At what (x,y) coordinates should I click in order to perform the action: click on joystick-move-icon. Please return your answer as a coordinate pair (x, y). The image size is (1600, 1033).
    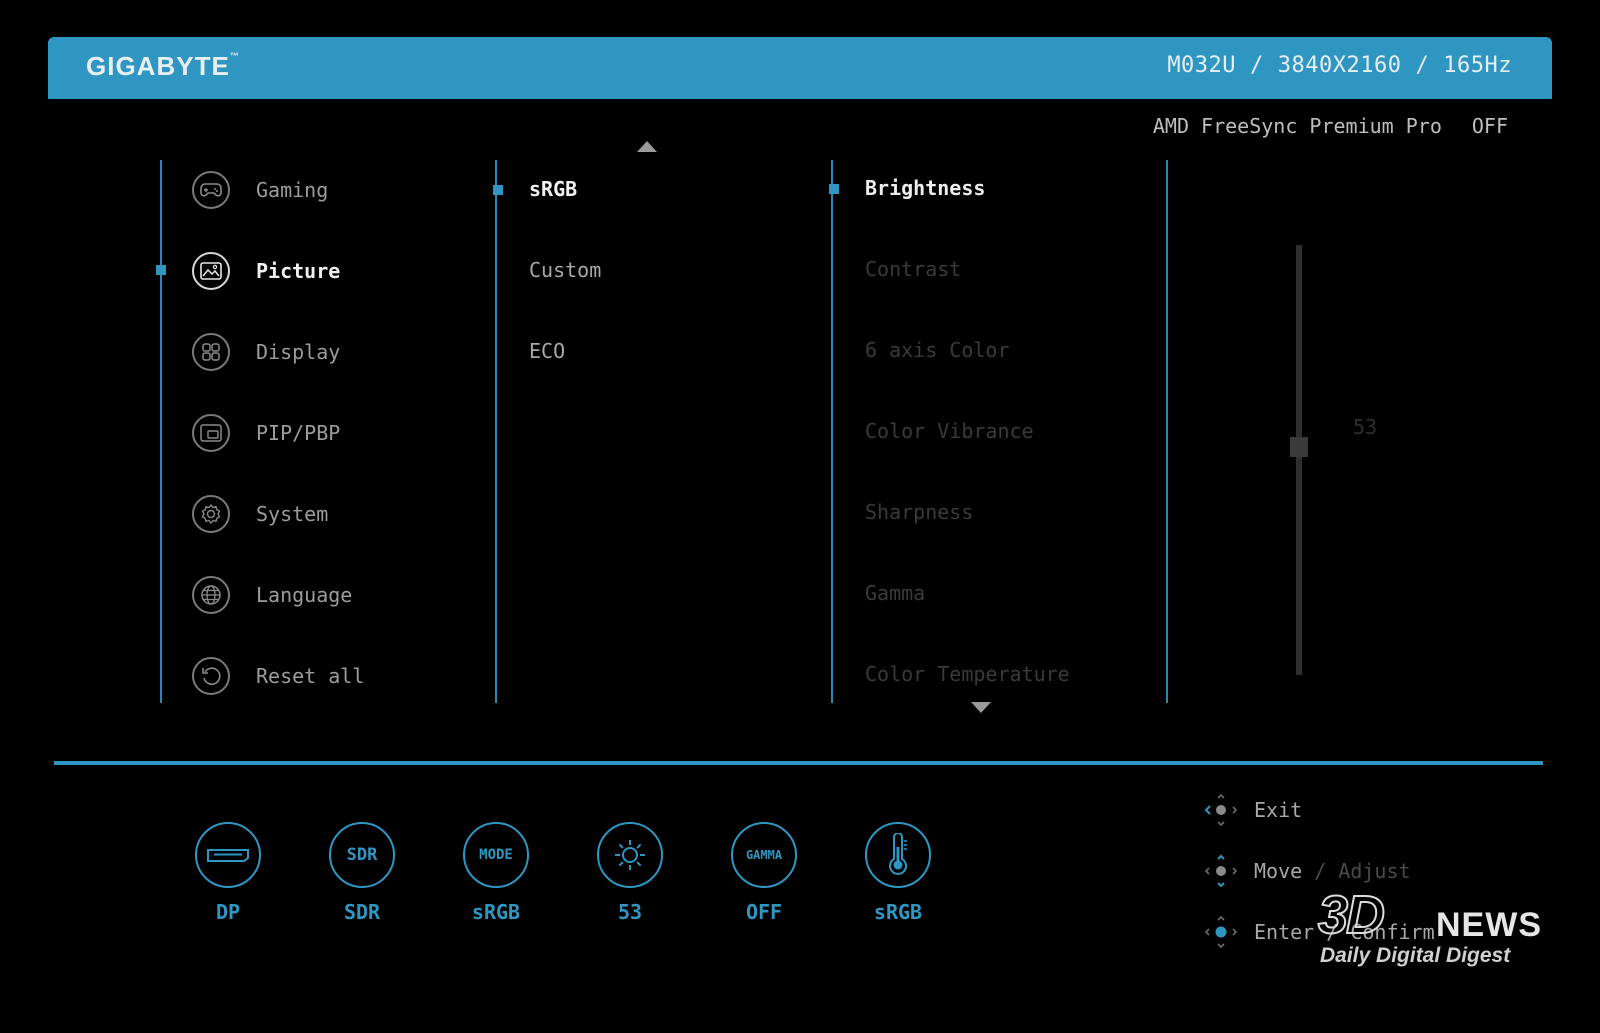
    Looking at the image, I should click on (1221, 871).